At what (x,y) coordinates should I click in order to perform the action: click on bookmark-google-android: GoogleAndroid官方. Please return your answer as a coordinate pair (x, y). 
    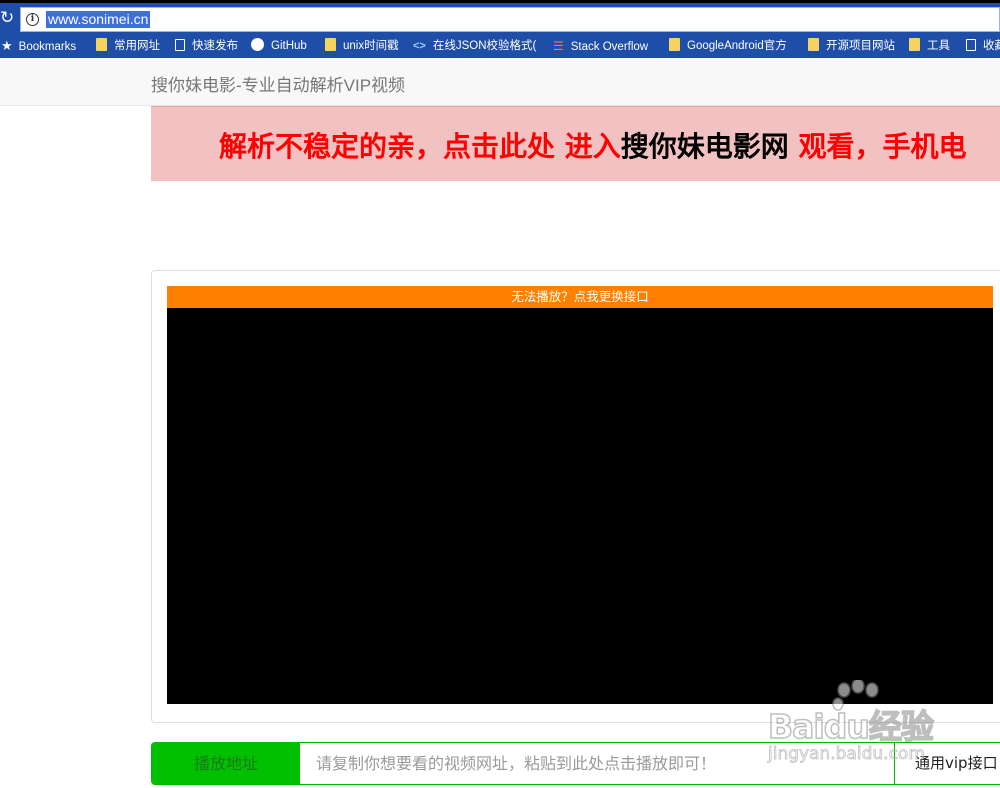
    Looking at the image, I should click on (728, 46).